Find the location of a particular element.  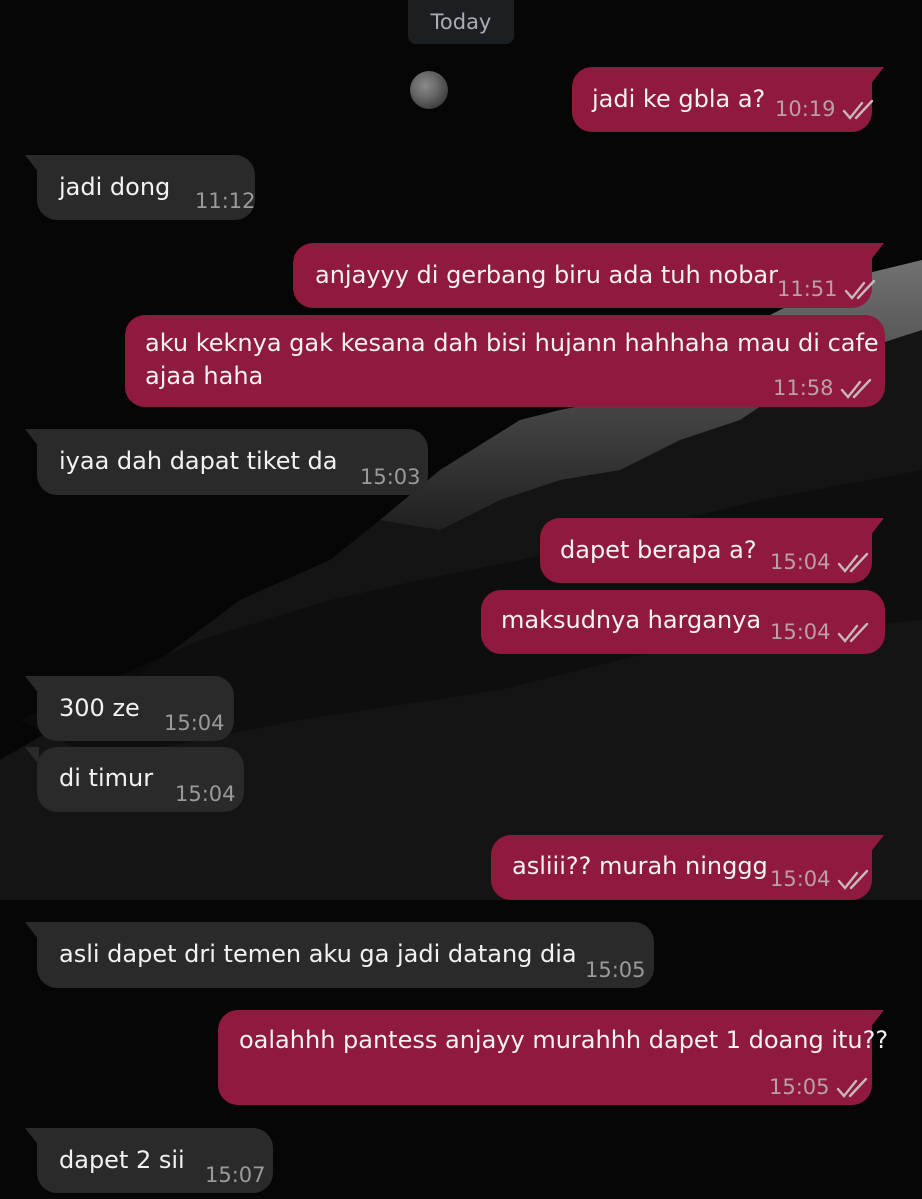

message-meta: 11:12 is located at coordinates (225, 201).